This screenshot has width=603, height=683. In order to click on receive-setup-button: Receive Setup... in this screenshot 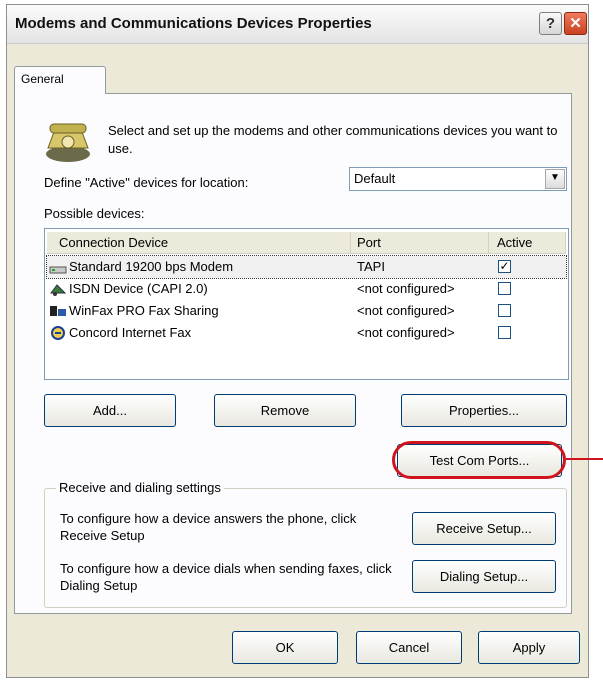, I will do `click(484, 528)`.